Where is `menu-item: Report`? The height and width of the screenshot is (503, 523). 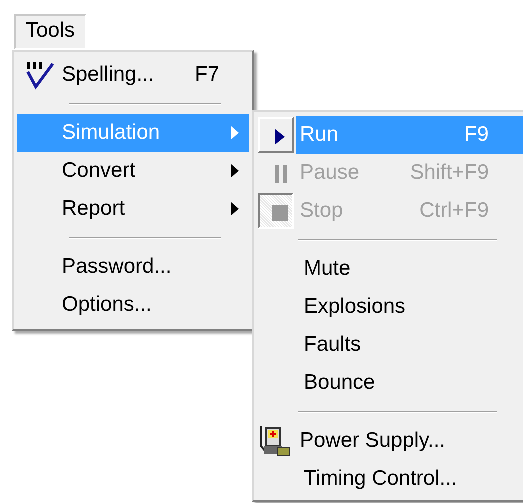 menu-item: Report is located at coordinates (133, 209).